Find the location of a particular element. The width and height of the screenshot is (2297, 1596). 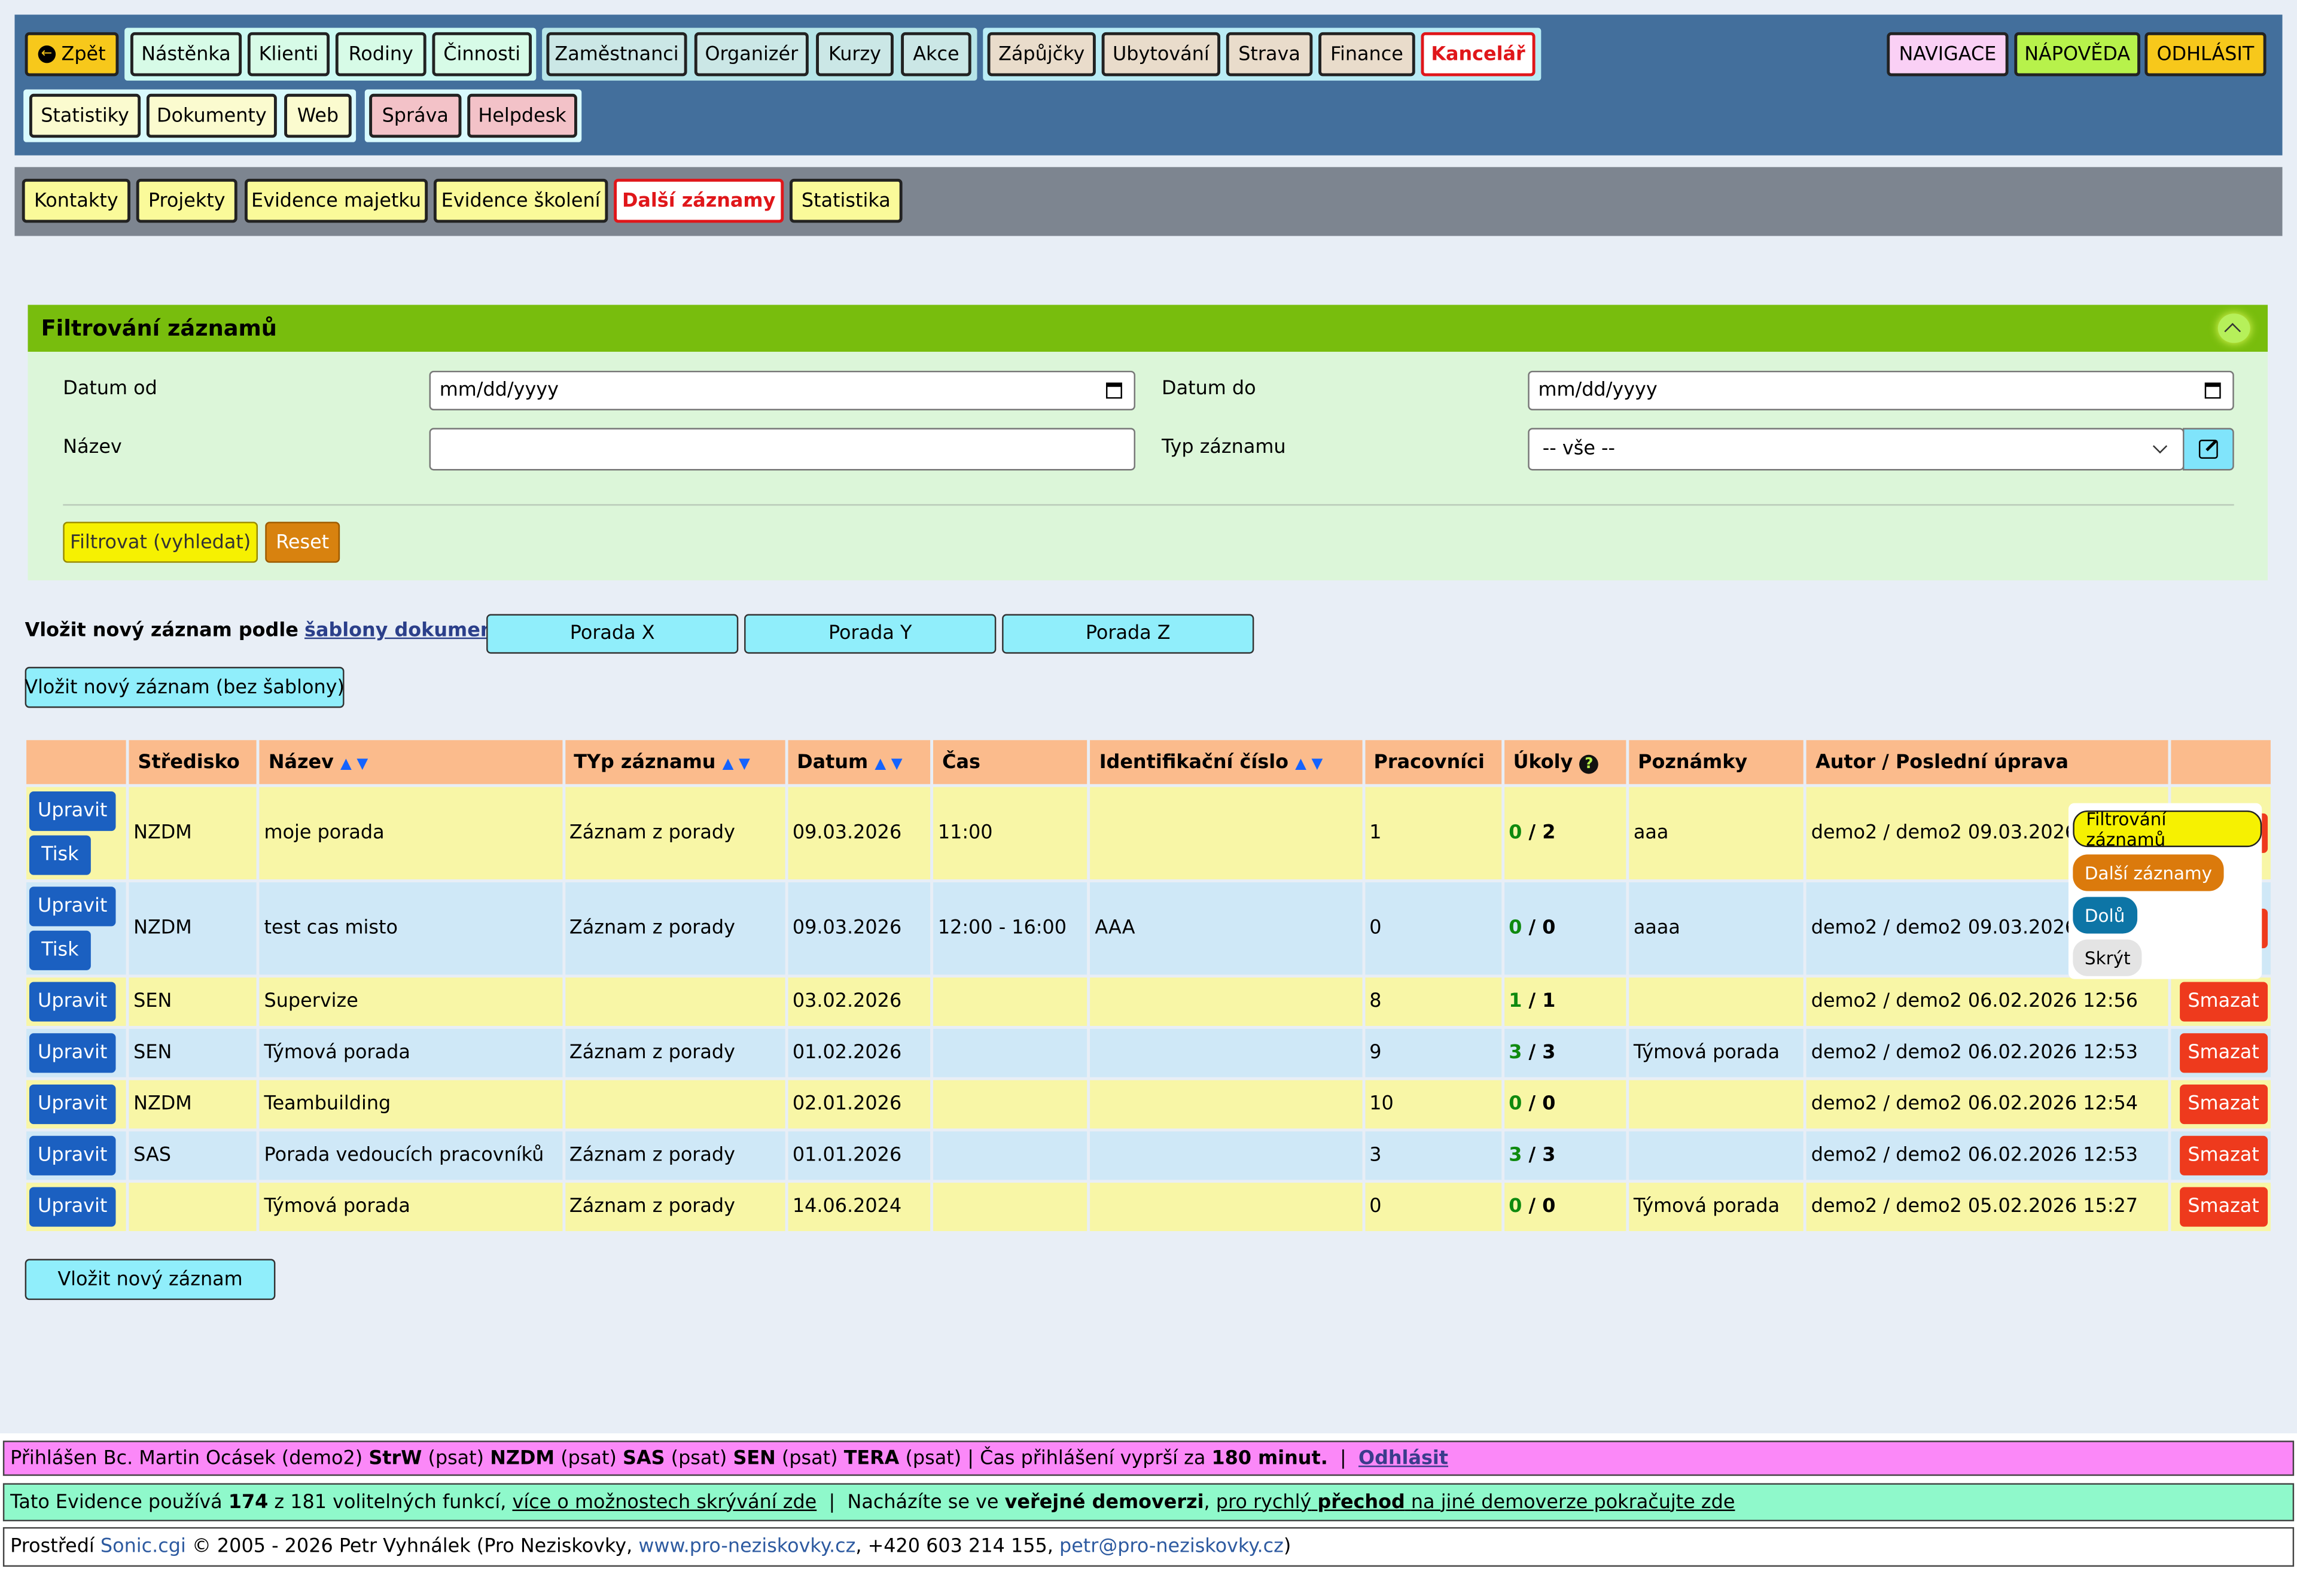

help-question-icon: ? is located at coordinates (1589, 764).